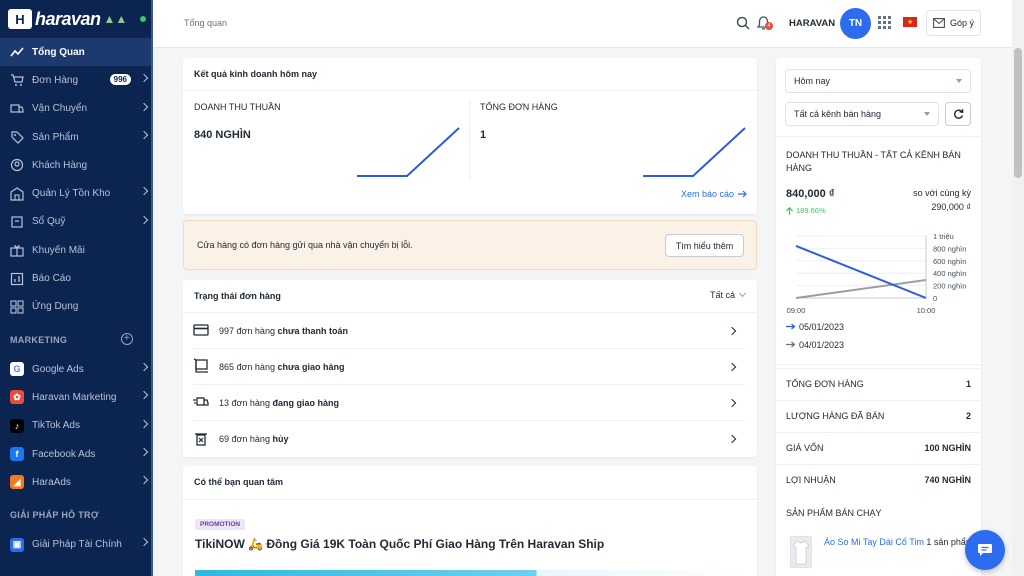 The image size is (1024, 576). I want to click on refresh-button, so click(958, 114).